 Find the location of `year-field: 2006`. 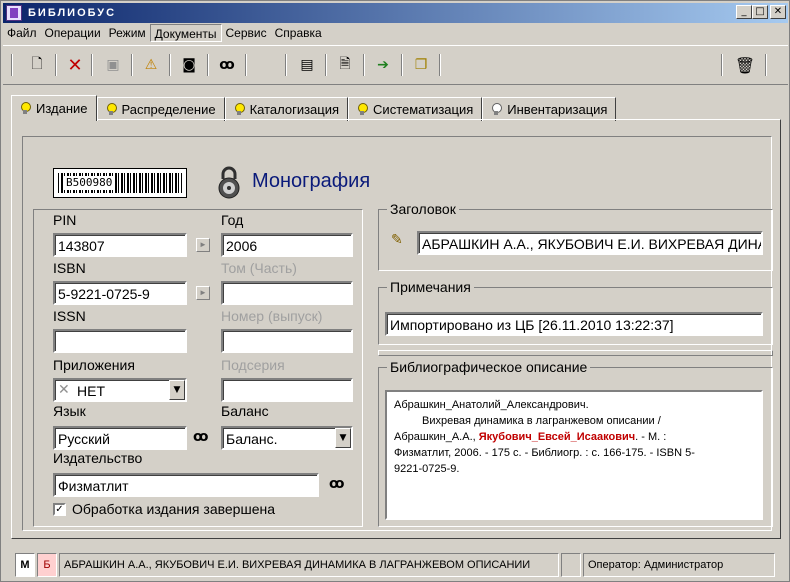

year-field: 2006 is located at coordinates (287, 245).